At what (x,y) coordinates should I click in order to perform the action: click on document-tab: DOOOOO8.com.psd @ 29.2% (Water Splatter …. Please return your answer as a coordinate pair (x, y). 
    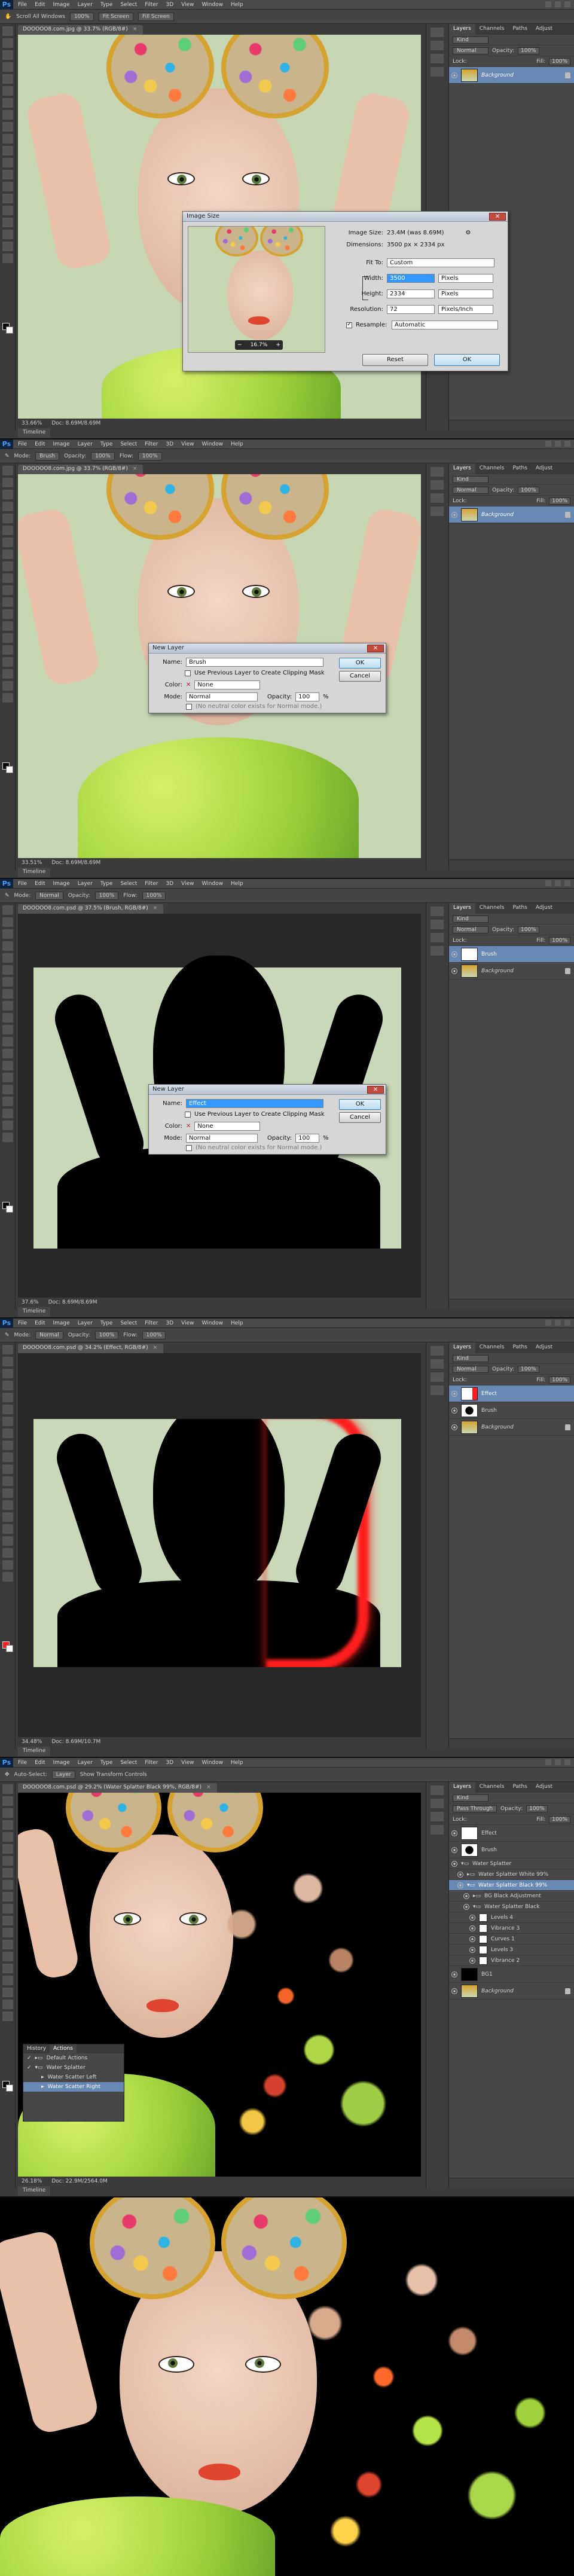
    Looking at the image, I should click on (117, 1788).